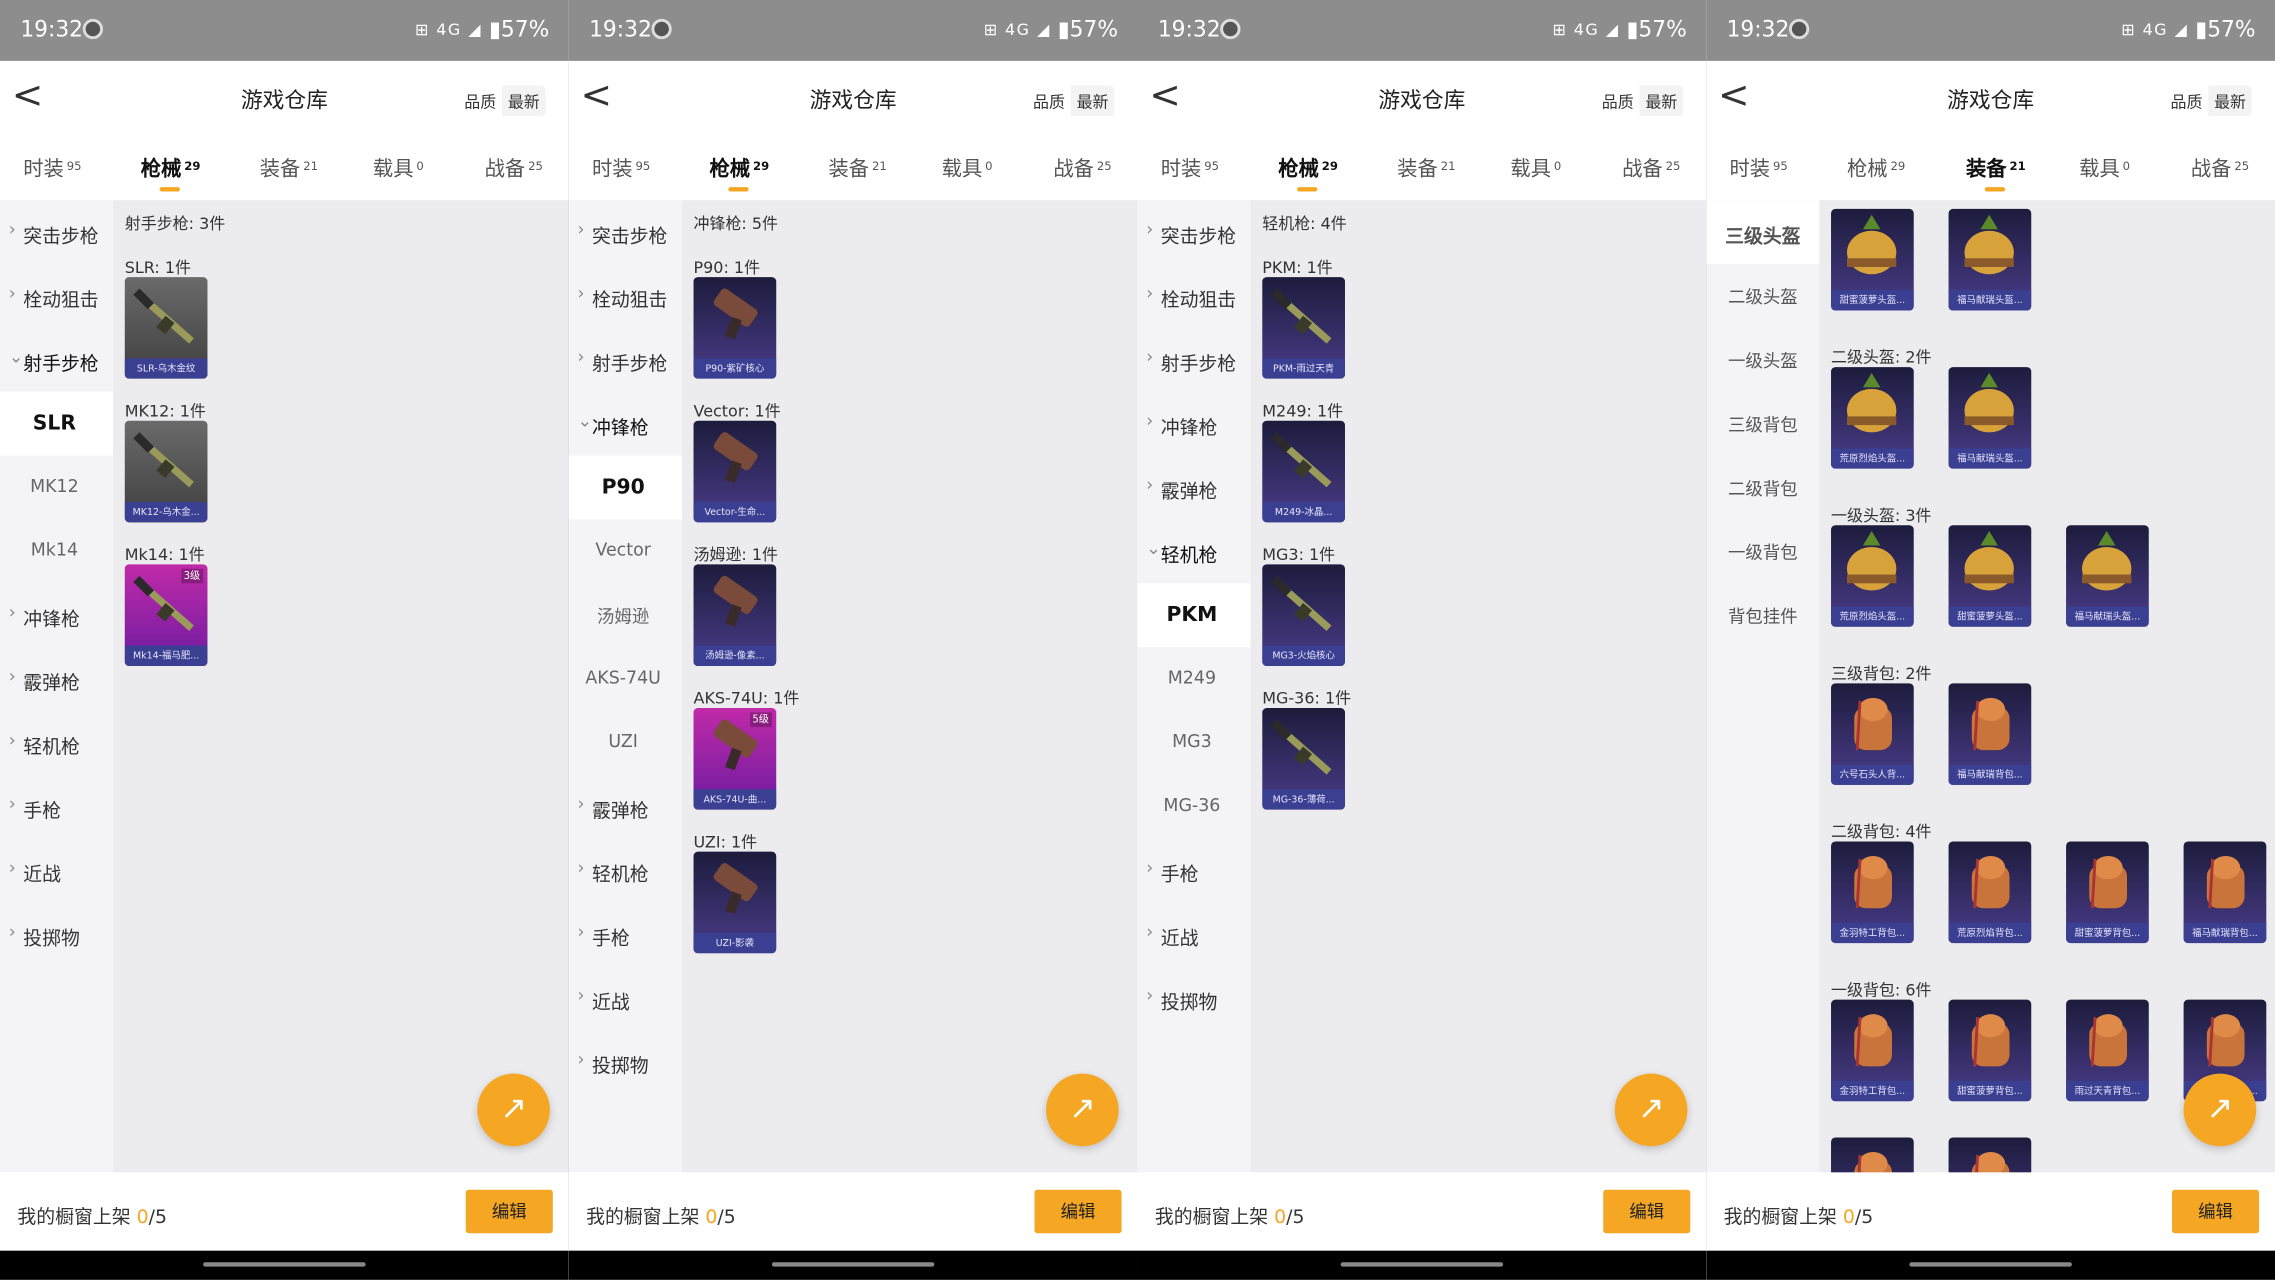 The width and height of the screenshot is (2275, 1280). Describe the element at coordinates (1762, 615) in the screenshot. I see `sidebar-item: 背包挂件` at that location.